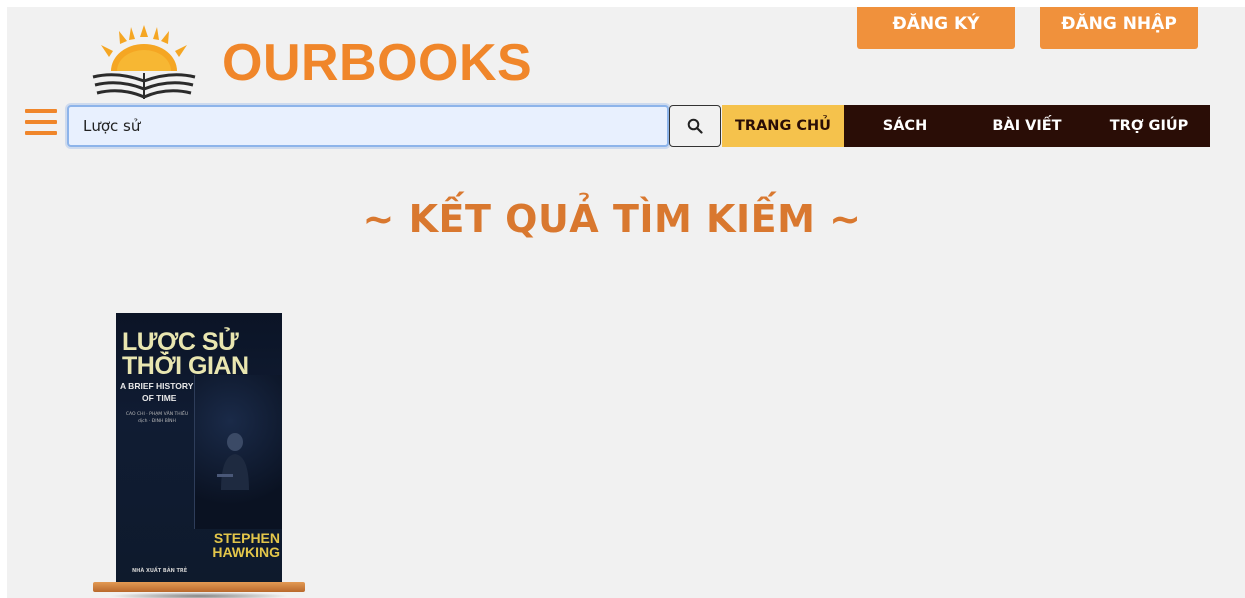 The width and height of the screenshot is (1245, 598). What do you see at coordinates (159, 398) in the screenshot?
I see `cover-subtitle-line2: OF TIME` at bounding box center [159, 398].